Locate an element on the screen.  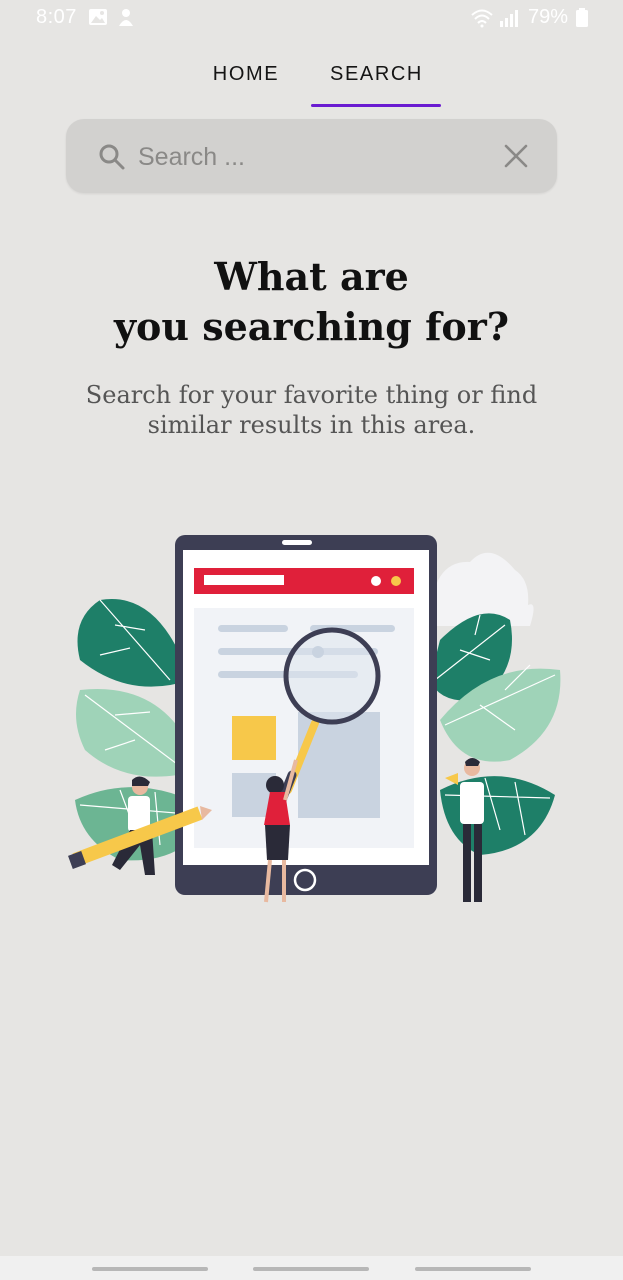
tab-bar: HOME SEARCH is located at coordinates (311, 82).